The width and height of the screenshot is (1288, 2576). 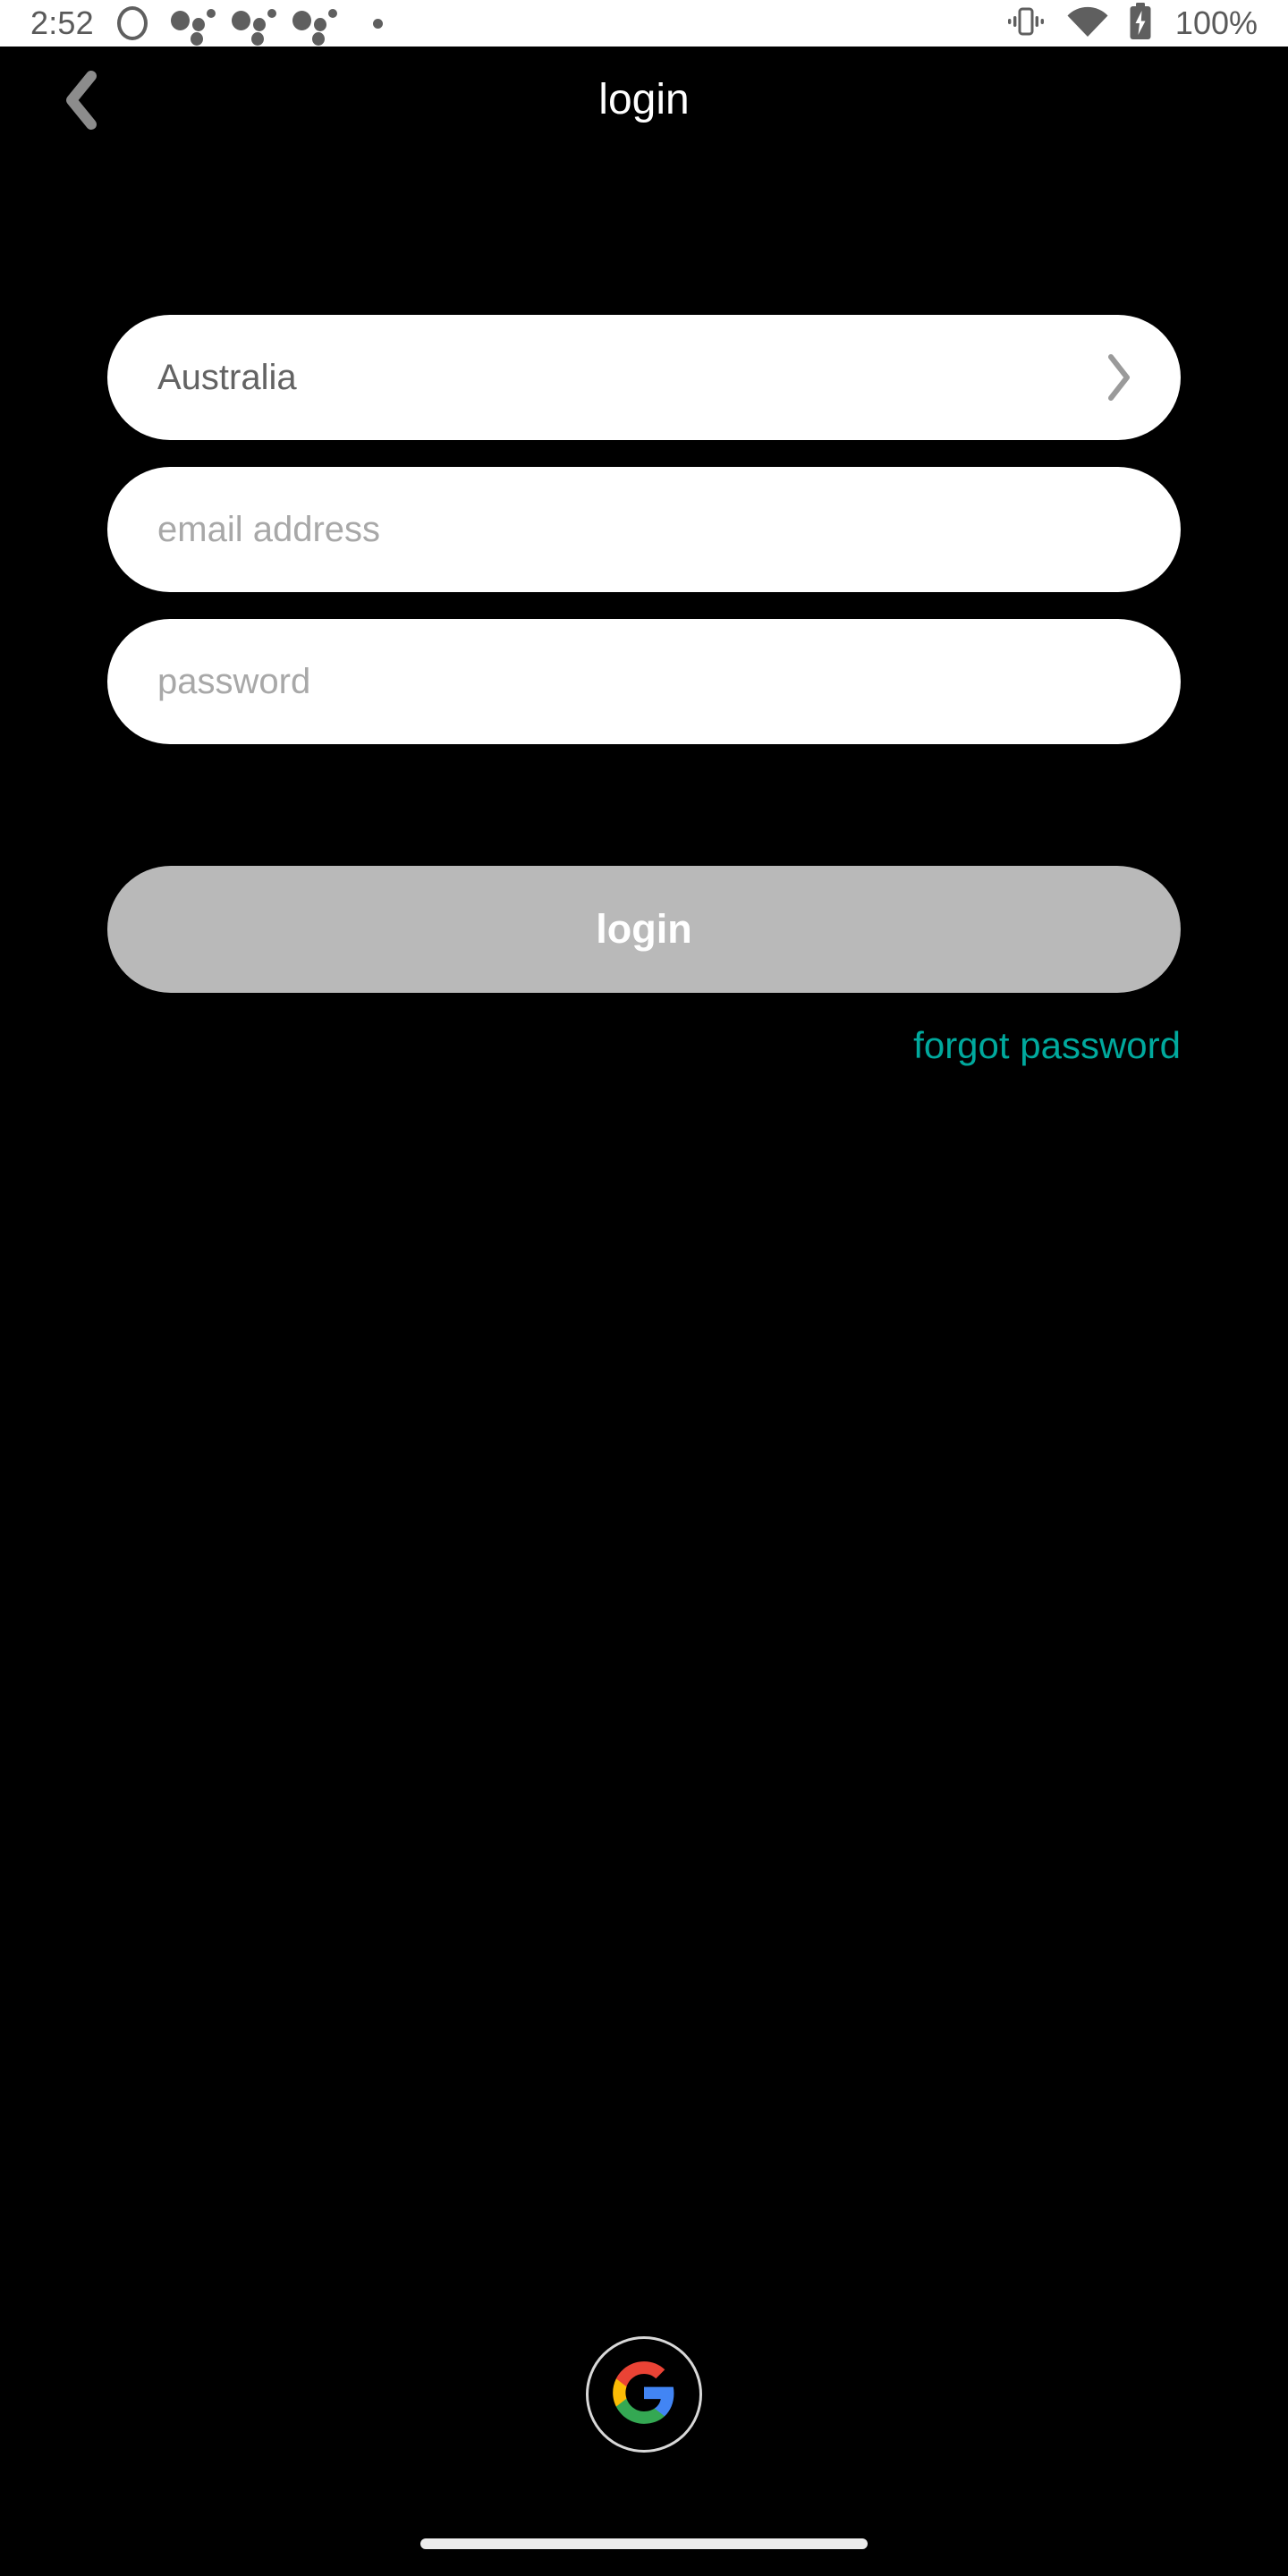 What do you see at coordinates (269, 529) in the screenshot?
I see `email-field-placeholder: email address` at bounding box center [269, 529].